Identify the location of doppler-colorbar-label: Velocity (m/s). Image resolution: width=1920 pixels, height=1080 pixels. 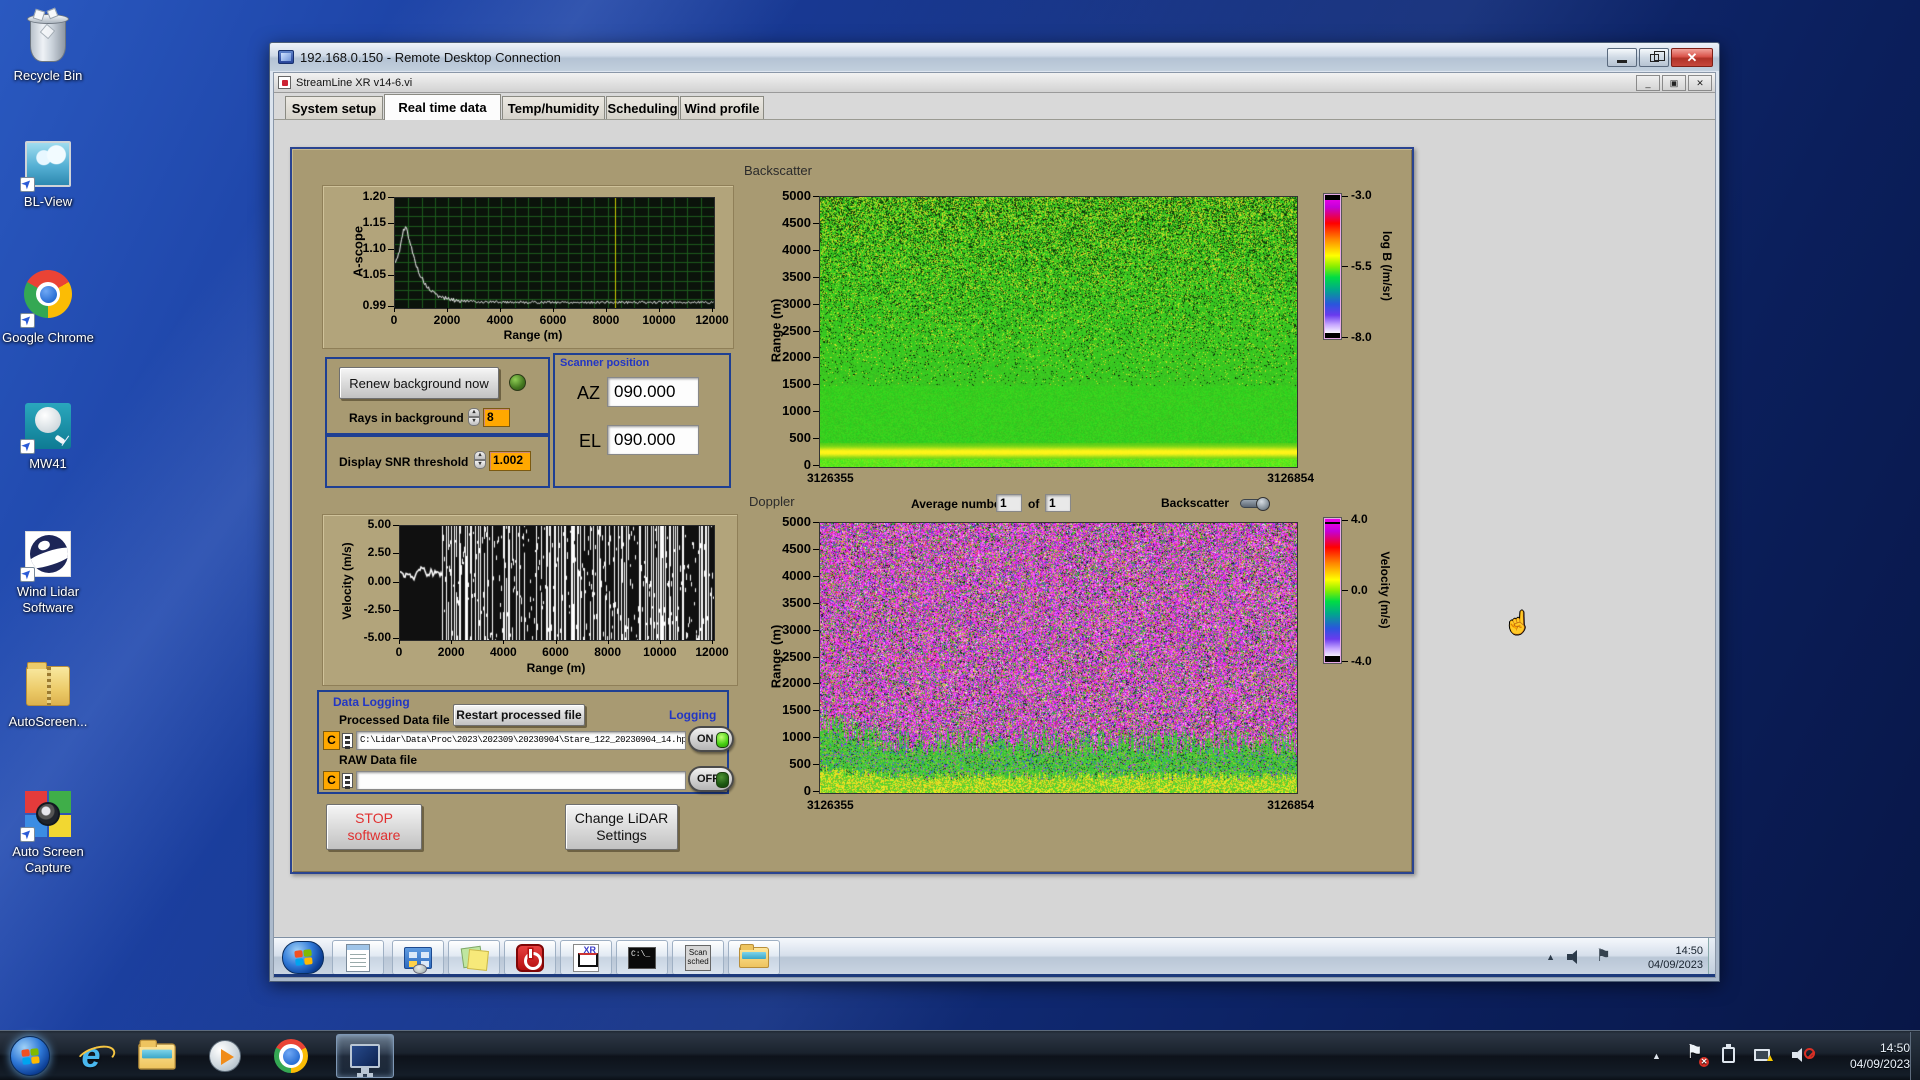
(1385, 590).